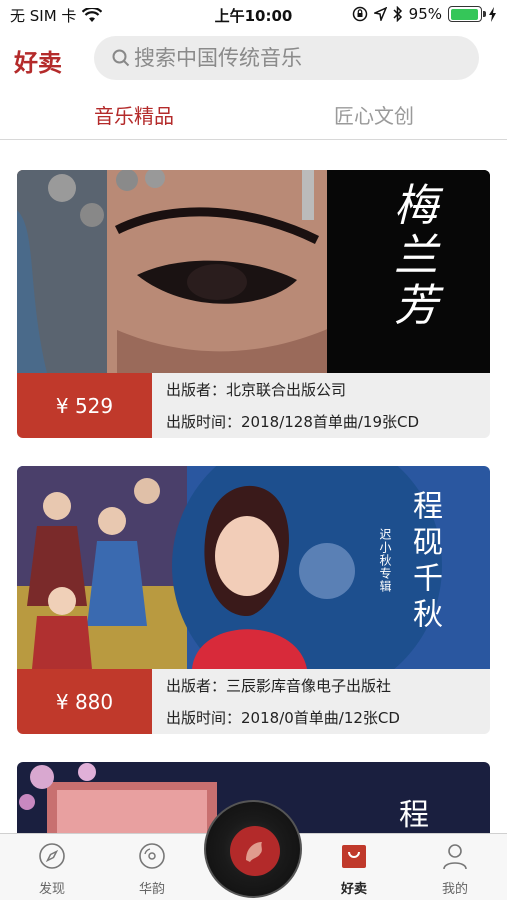  I want to click on cover-title: 程, so click(414, 815).